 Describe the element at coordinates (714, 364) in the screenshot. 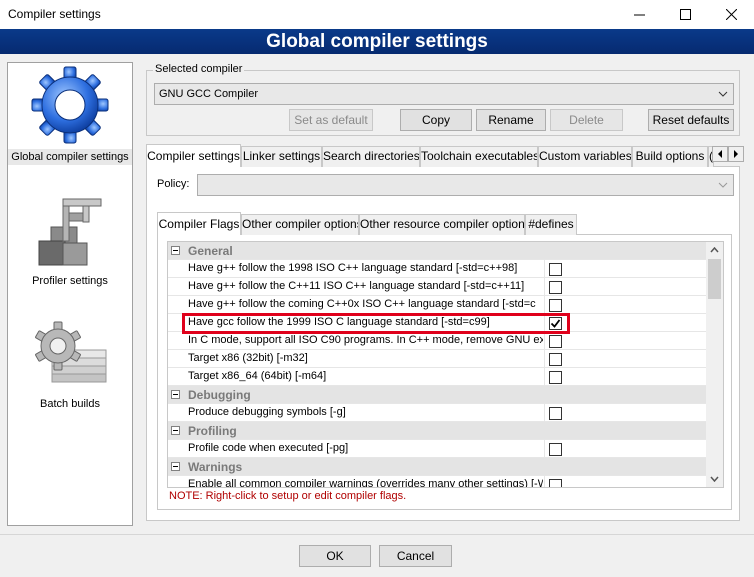

I see `flags-scrollbar` at that location.